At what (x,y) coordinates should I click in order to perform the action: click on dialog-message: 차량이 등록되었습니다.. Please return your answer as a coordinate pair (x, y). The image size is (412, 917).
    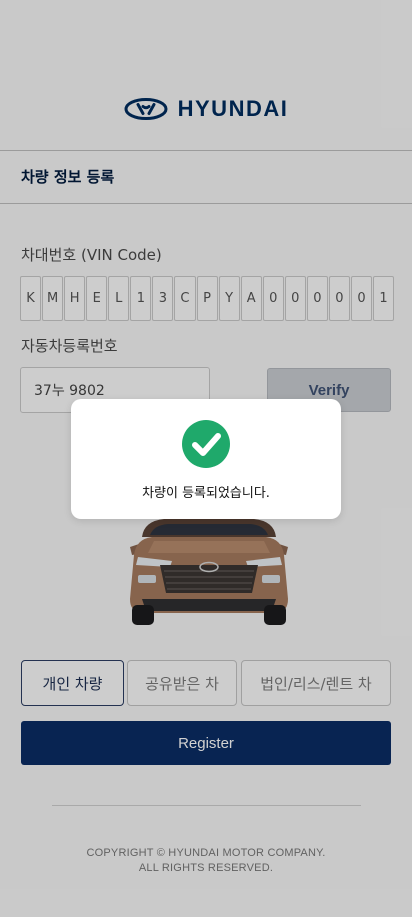
    Looking at the image, I should click on (206, 493).